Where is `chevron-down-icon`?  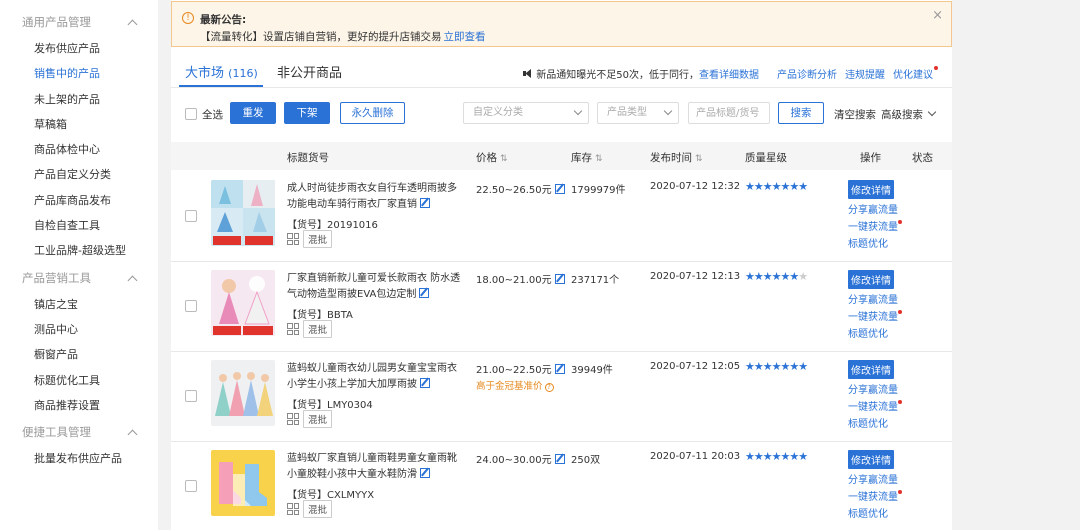
chevron-down-icon is located at coordinates (932, 112).